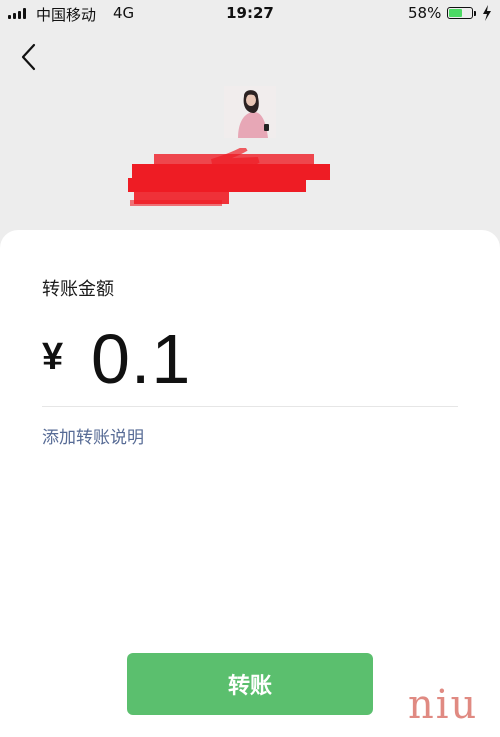  I want to click on recipient-avatar, so click(250, 112).